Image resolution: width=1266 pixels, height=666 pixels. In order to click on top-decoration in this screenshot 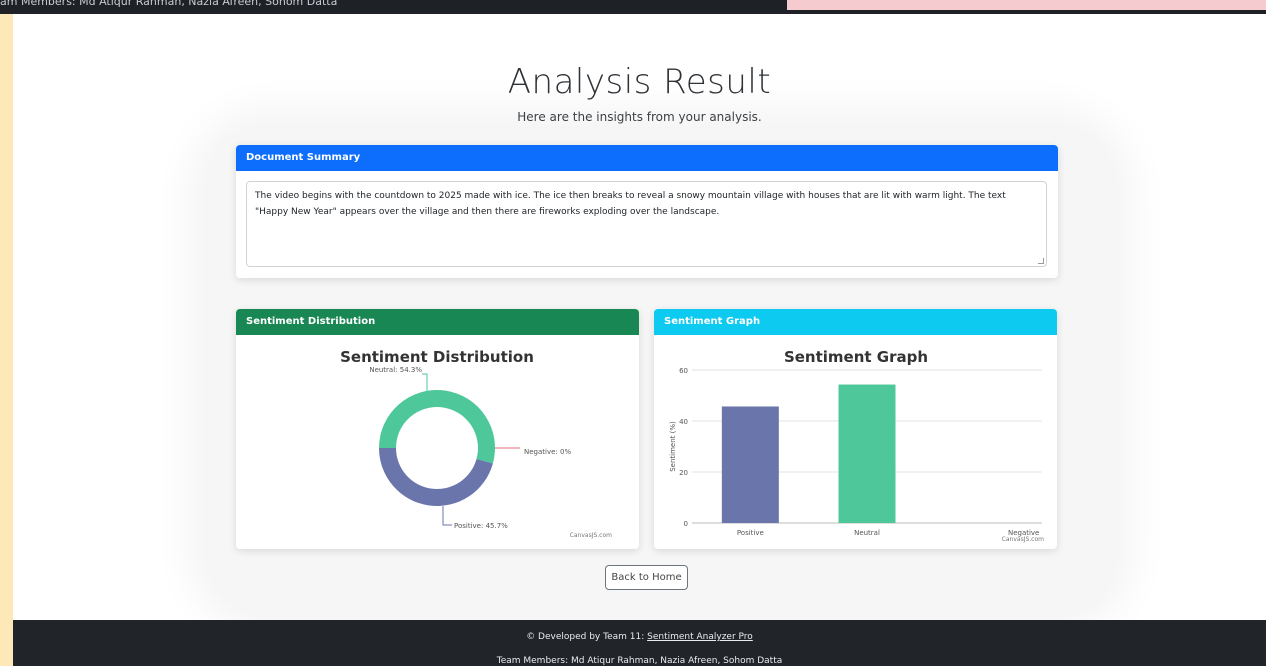, I will do `click(1026, 5)`.